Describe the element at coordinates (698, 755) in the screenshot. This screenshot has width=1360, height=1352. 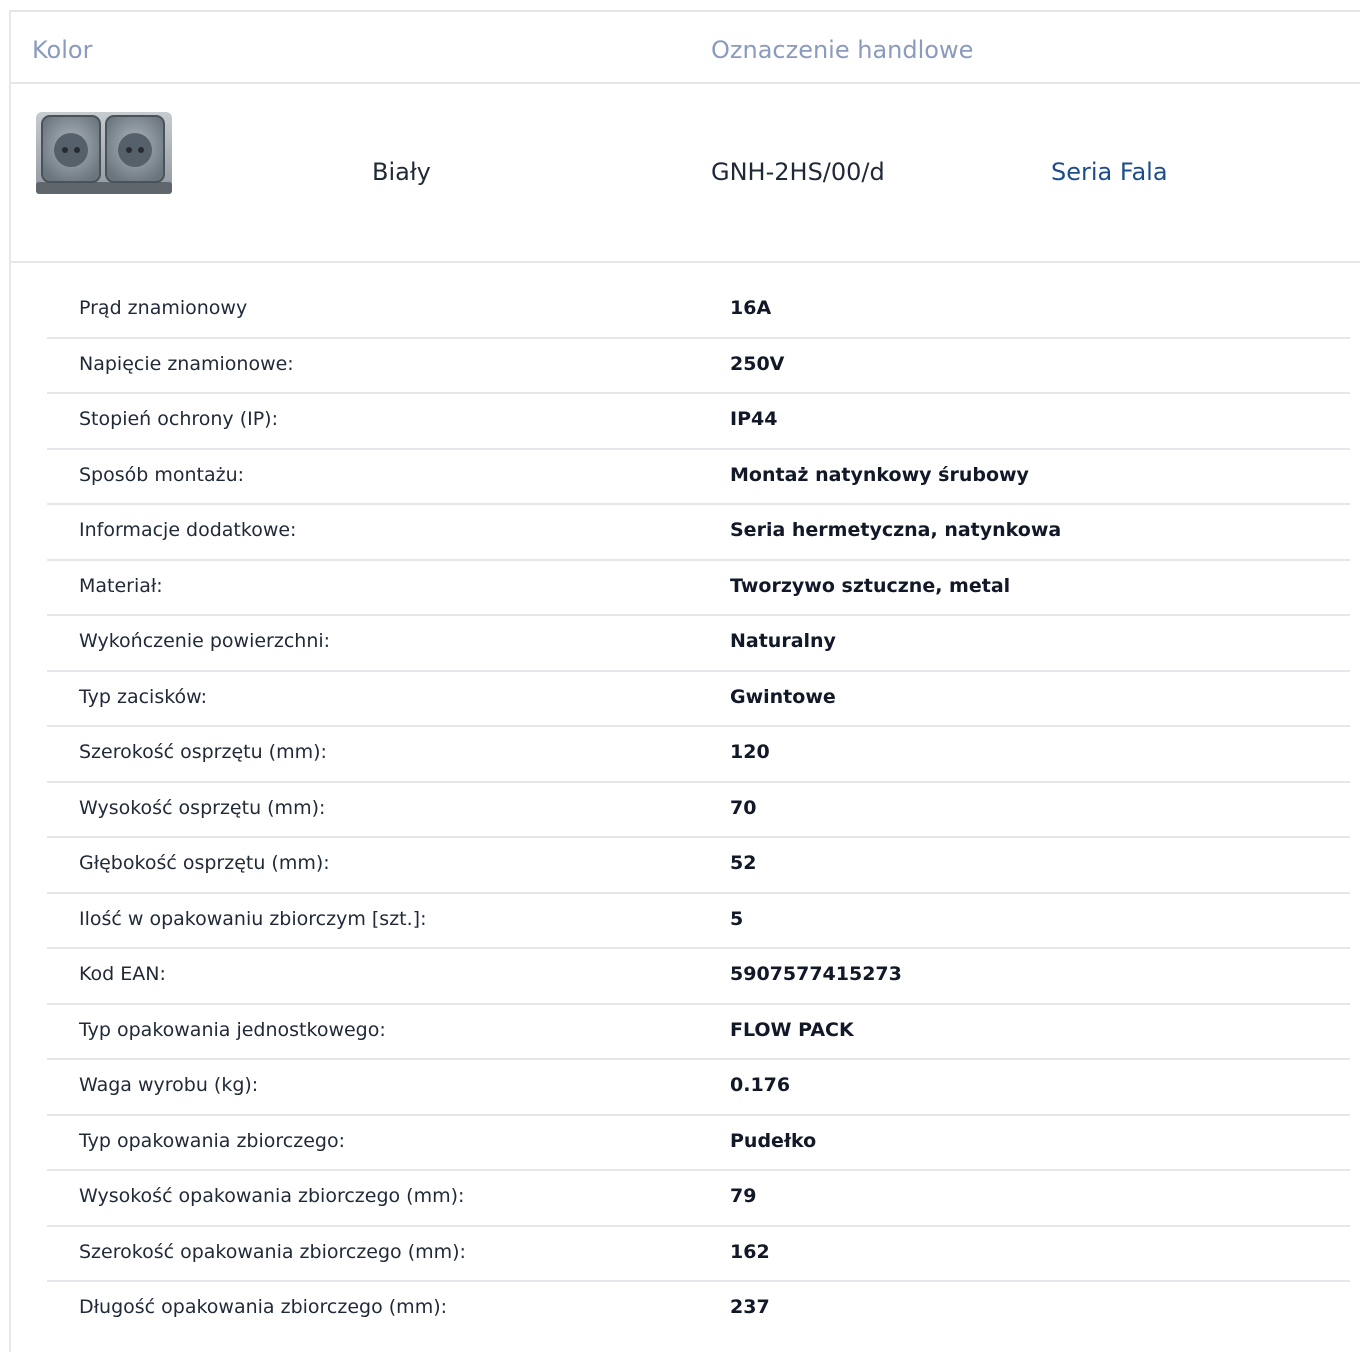
I see `spec-row: Szerokość osprzętu (mm): 120` at that location.